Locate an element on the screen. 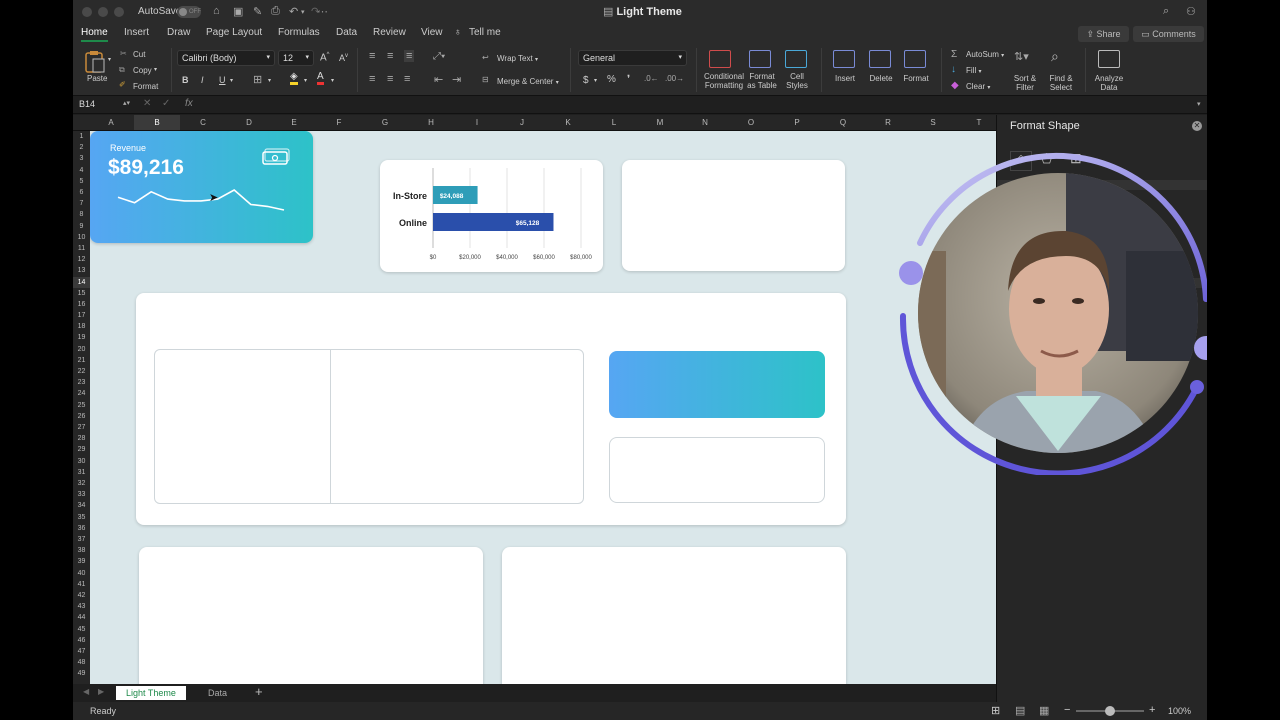  row-header-39: 39 is located at coordinates (81, 561).